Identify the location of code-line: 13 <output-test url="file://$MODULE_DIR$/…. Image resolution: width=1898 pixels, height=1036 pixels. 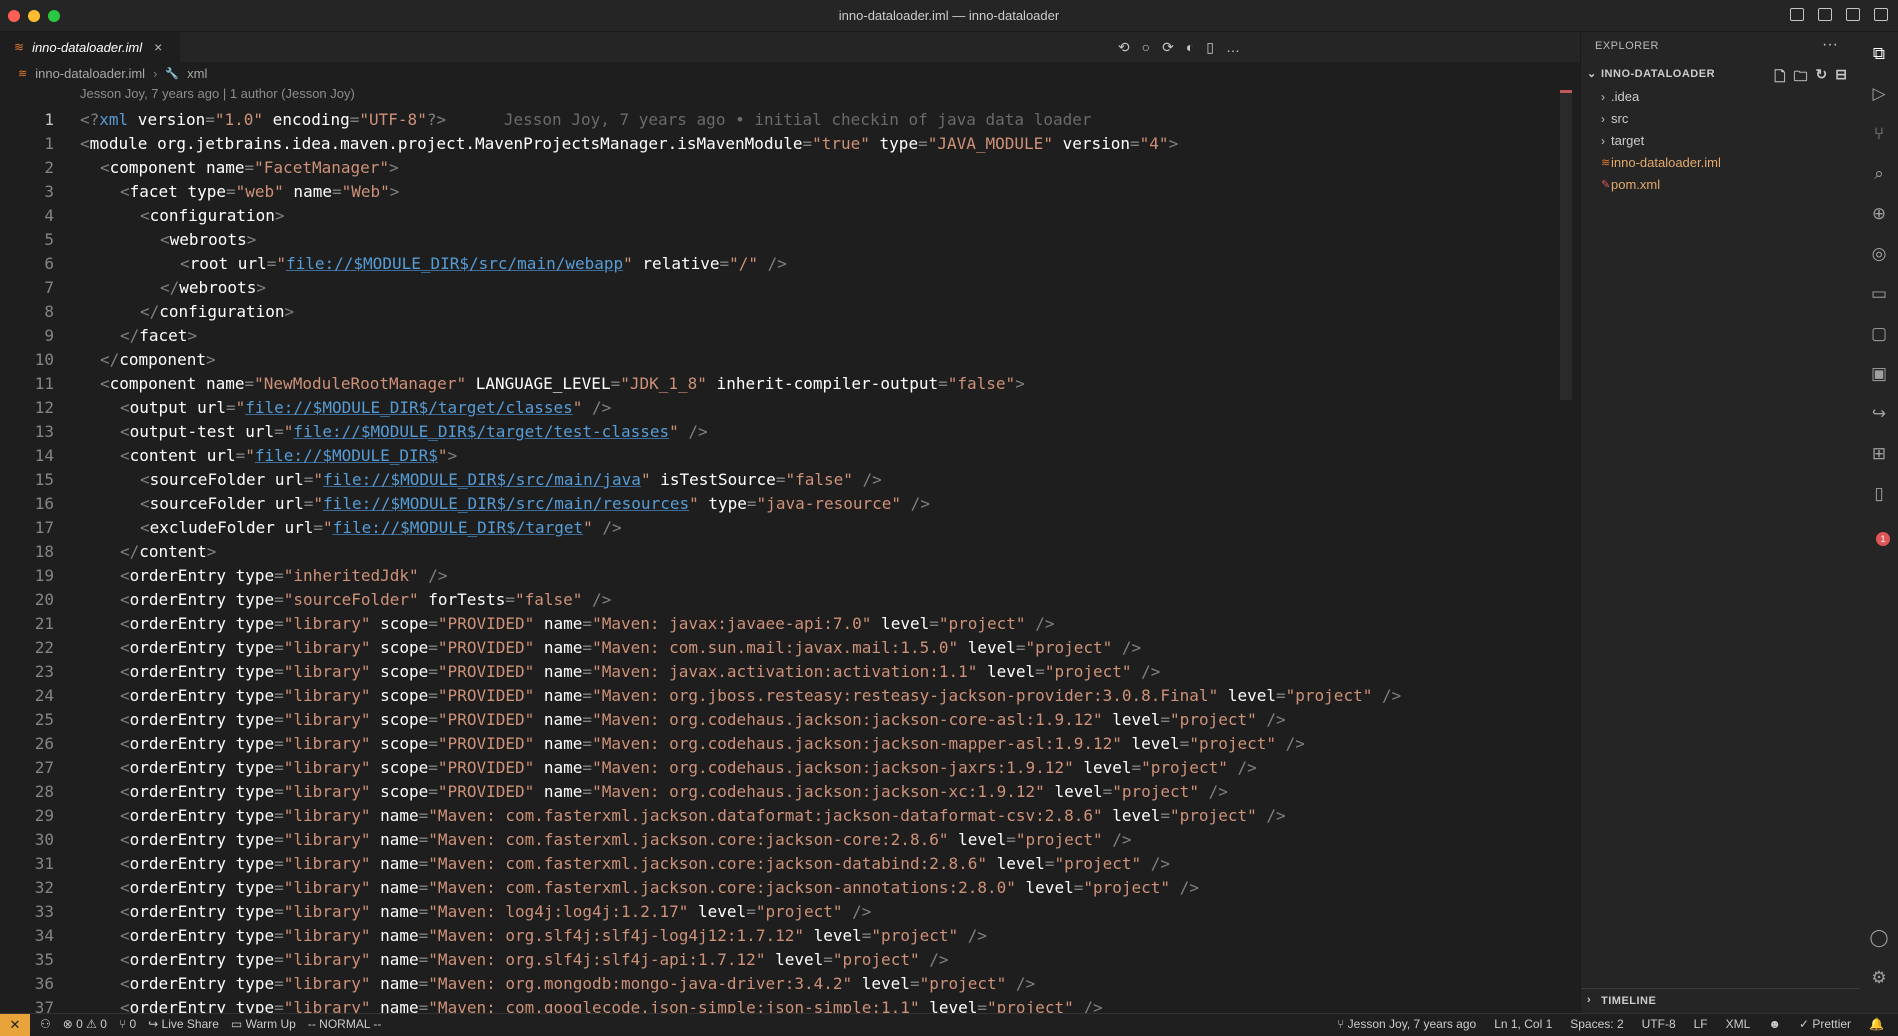
(780, 432).